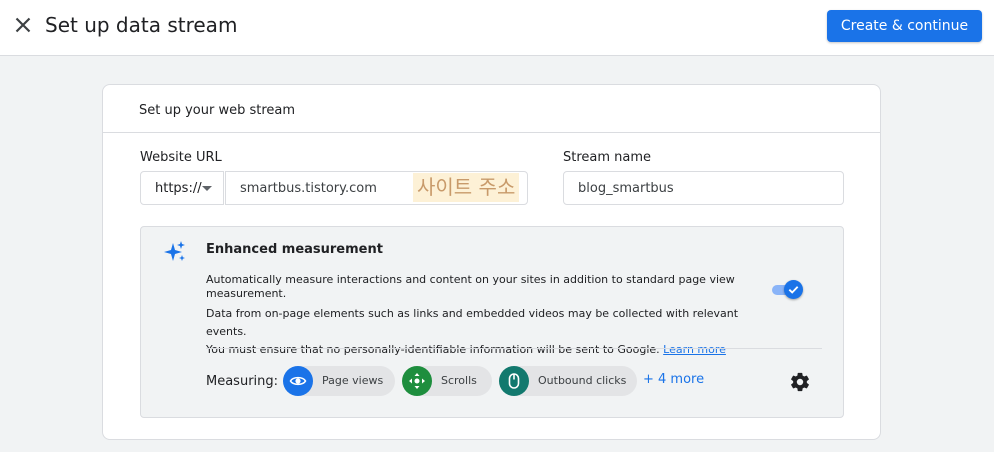 The width and height of the screenshot is (994, 452). I want to click on toggle-thumb, so click(793, 289).